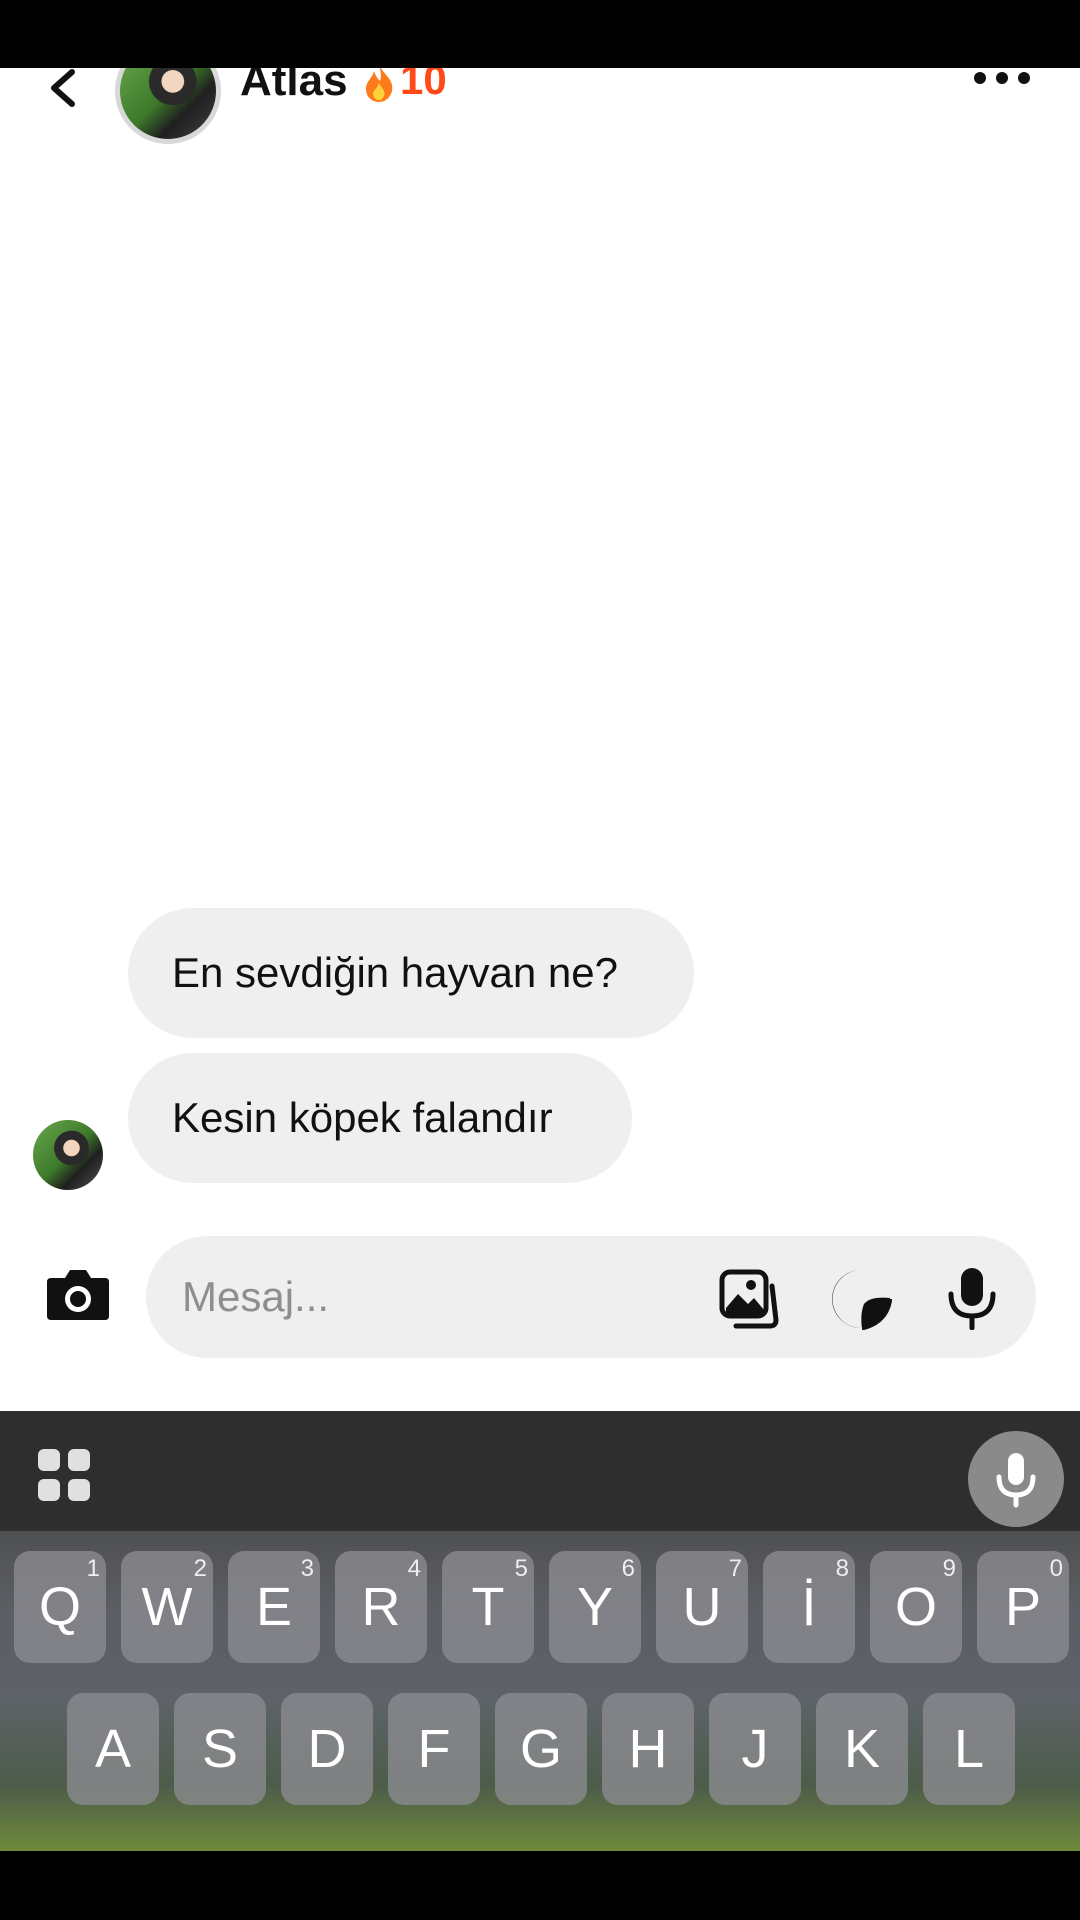 Image resolution: width=1080 pixels, height=1920 pixels. I want to click on chat-header: Atlas 10, so click(540, 106).